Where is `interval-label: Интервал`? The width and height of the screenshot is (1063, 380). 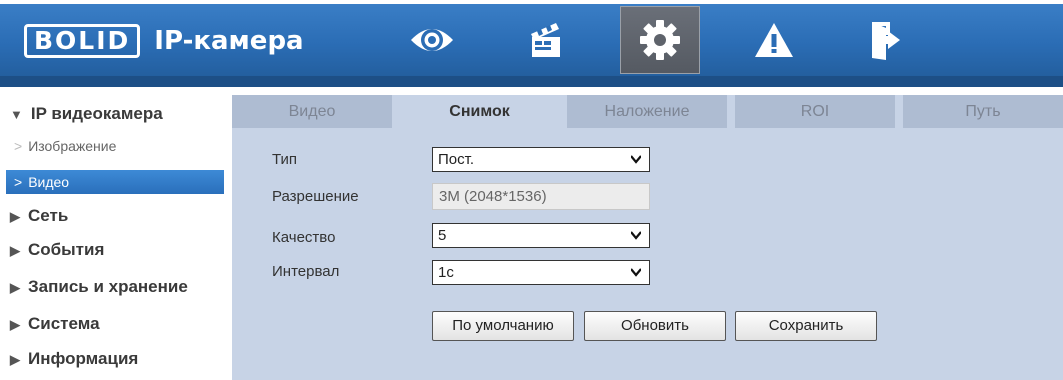
interval-label: Интервал is located at coordinates (306, 271).